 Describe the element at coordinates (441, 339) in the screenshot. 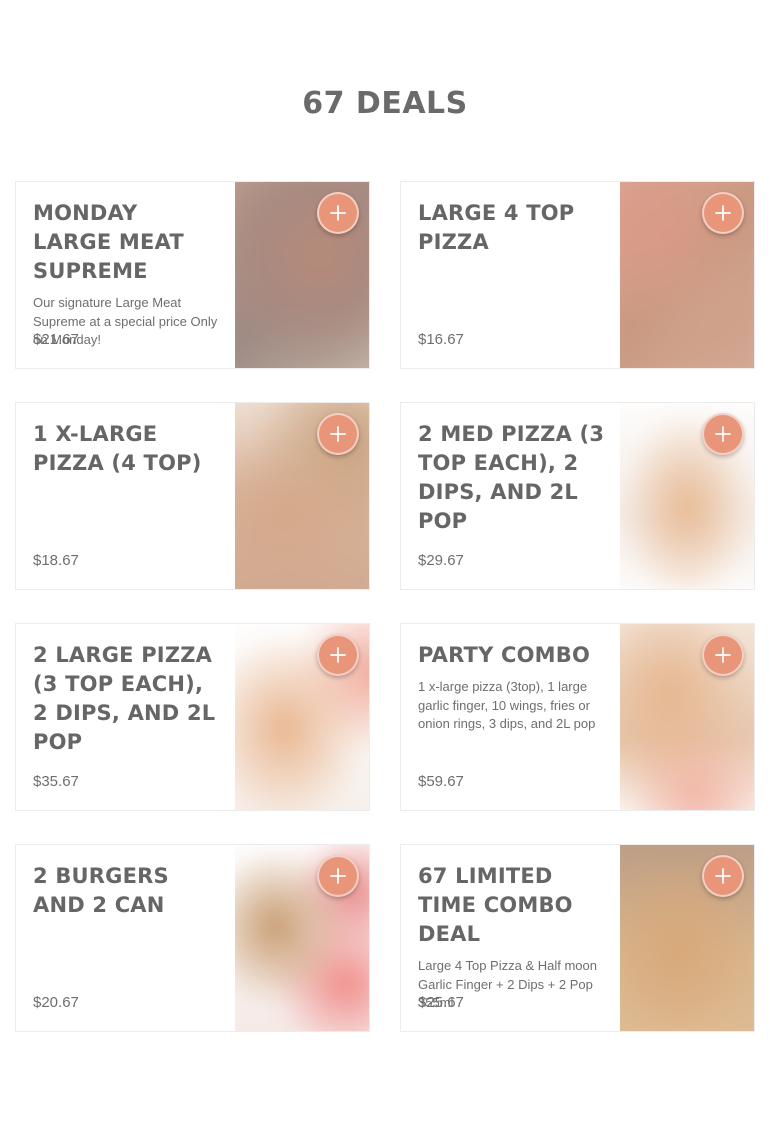

I see `deal-price: $16.67` at that location.